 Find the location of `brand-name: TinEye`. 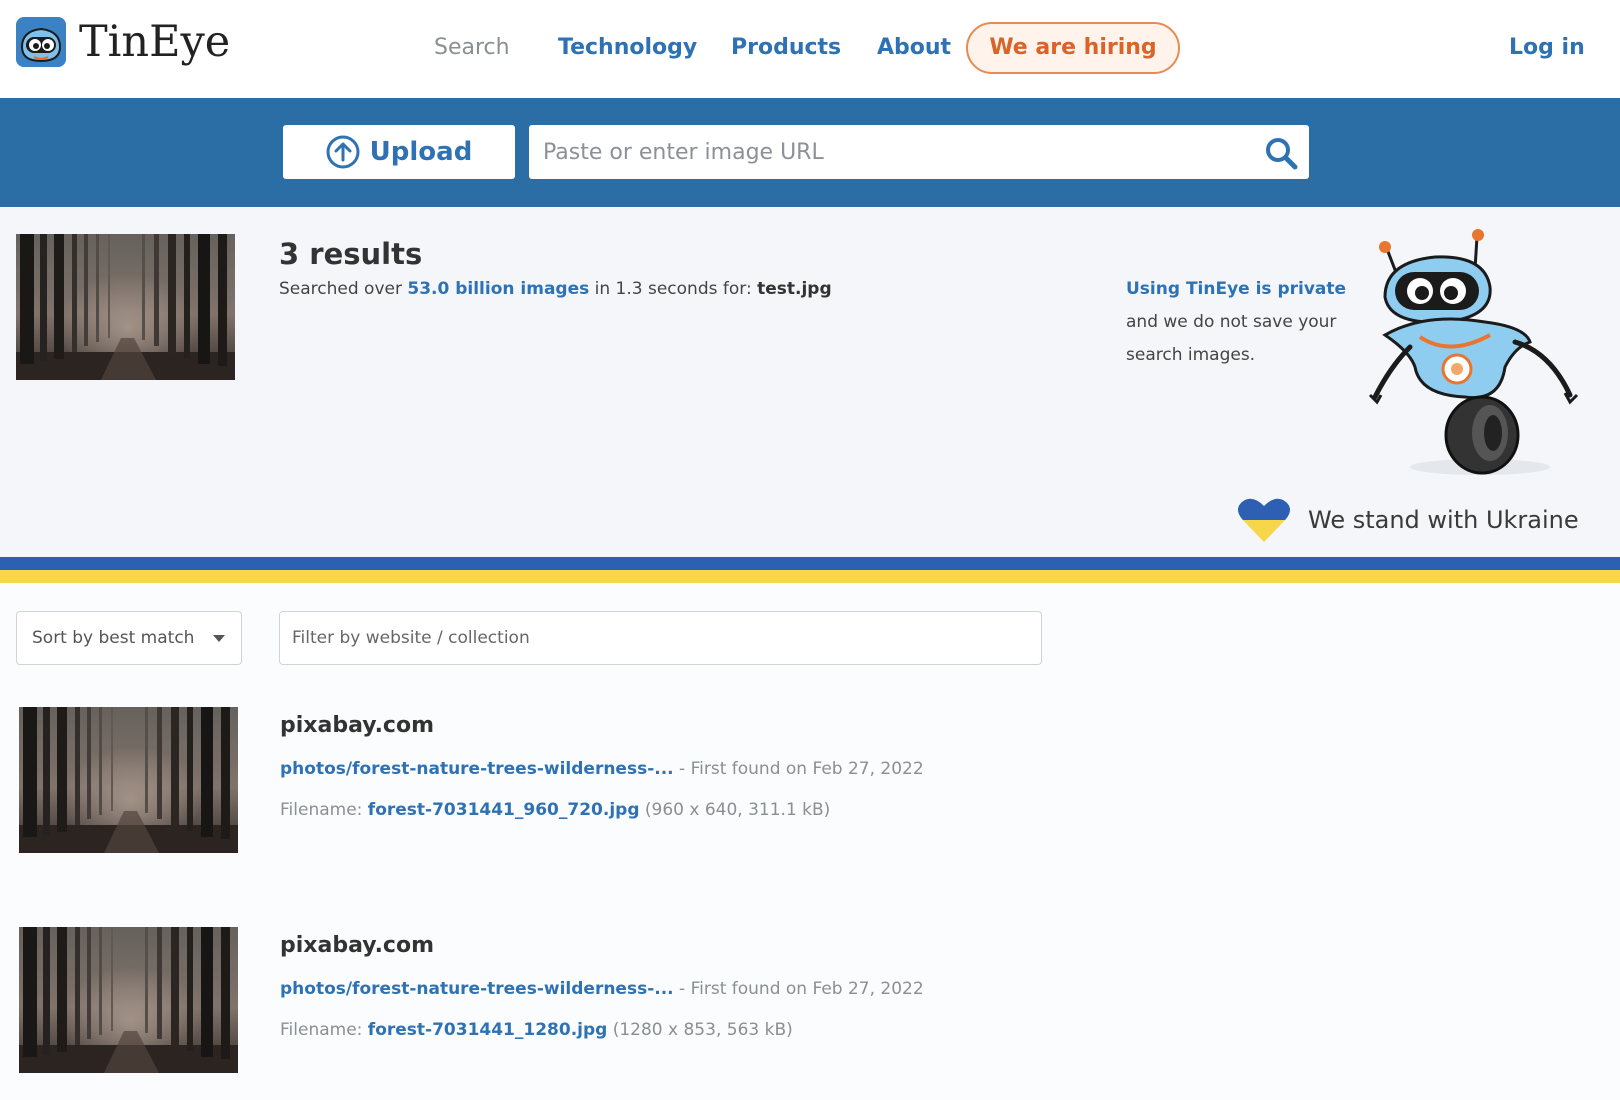

brand-name: TinEye is located at coordinates (155, 42).